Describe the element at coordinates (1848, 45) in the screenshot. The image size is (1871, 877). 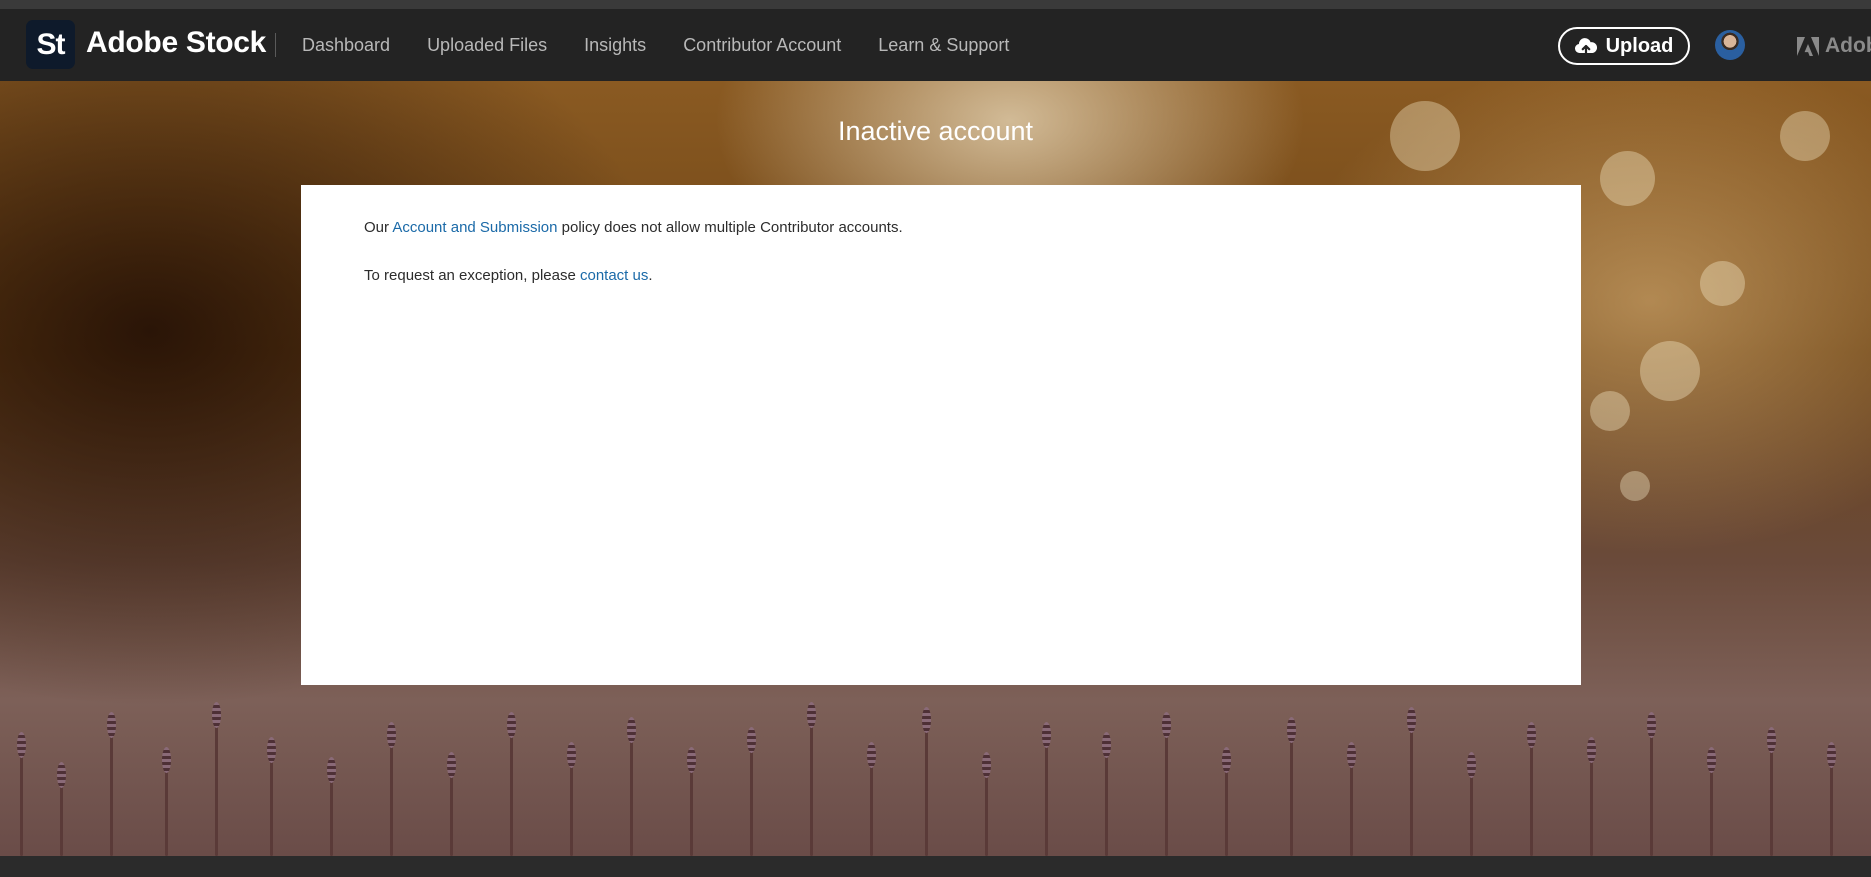
I see `adobe-corner-text: Adob` at that location.